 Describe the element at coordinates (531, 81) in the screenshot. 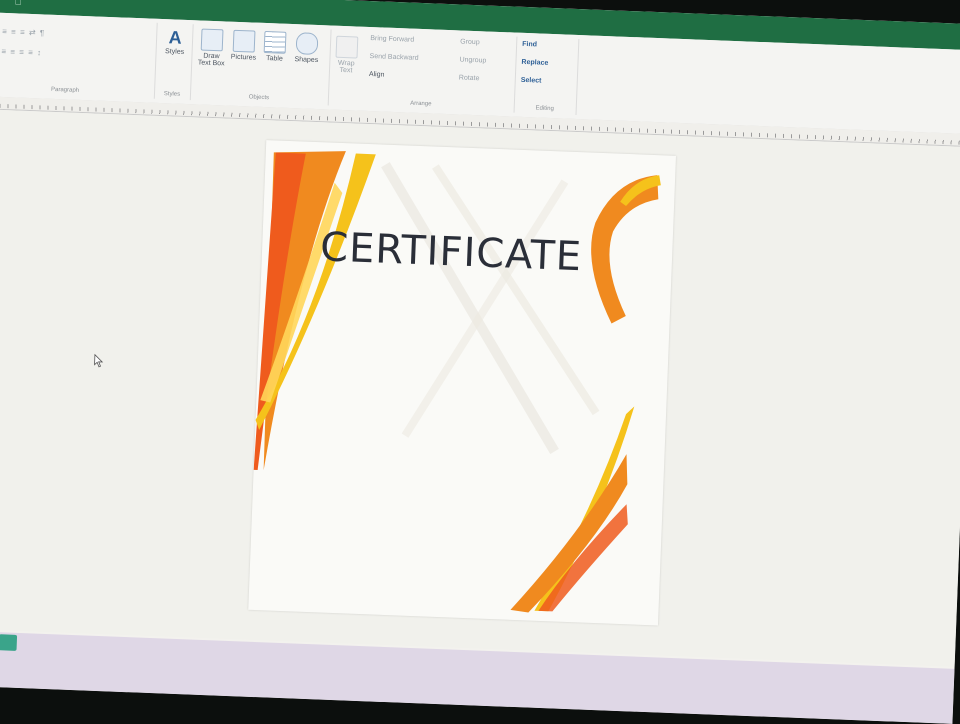

I see `select-button: Select` at that location.